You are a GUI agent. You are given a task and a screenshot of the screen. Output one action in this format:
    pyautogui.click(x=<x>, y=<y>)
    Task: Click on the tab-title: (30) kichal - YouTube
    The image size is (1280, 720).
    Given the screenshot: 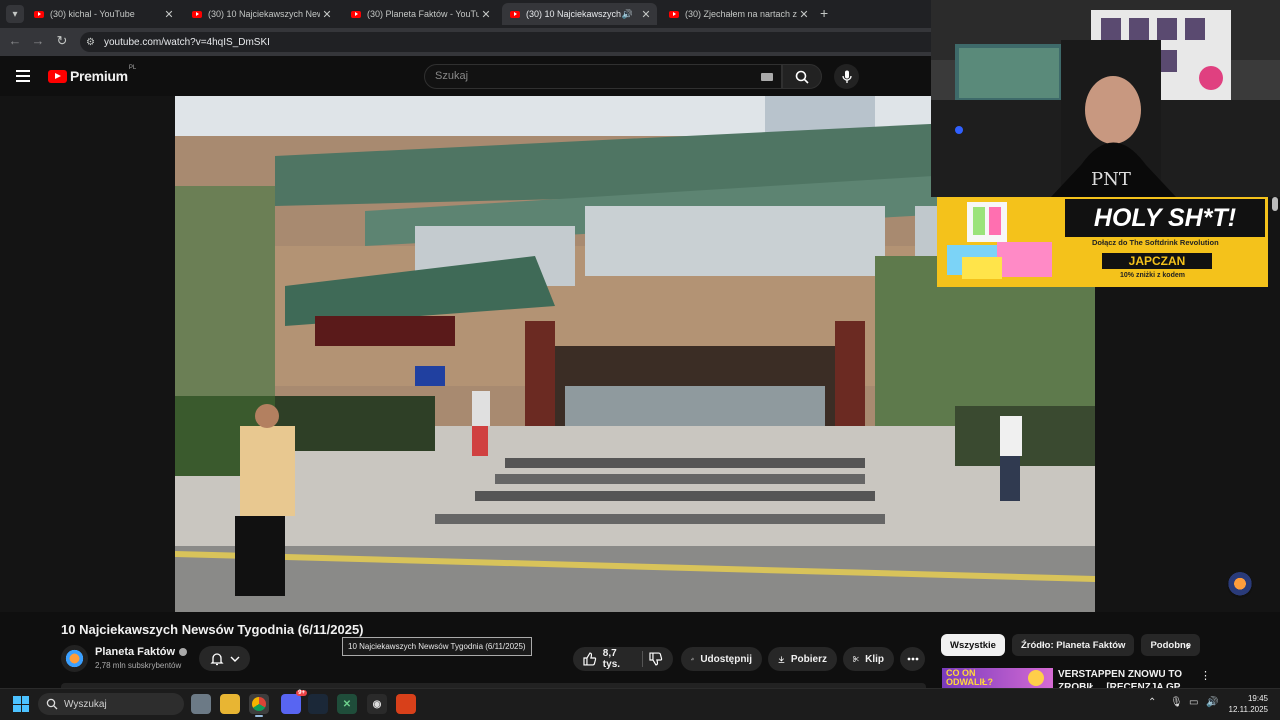 What is the action you would take?
    pyautogui.click(x=92, y=14)
    